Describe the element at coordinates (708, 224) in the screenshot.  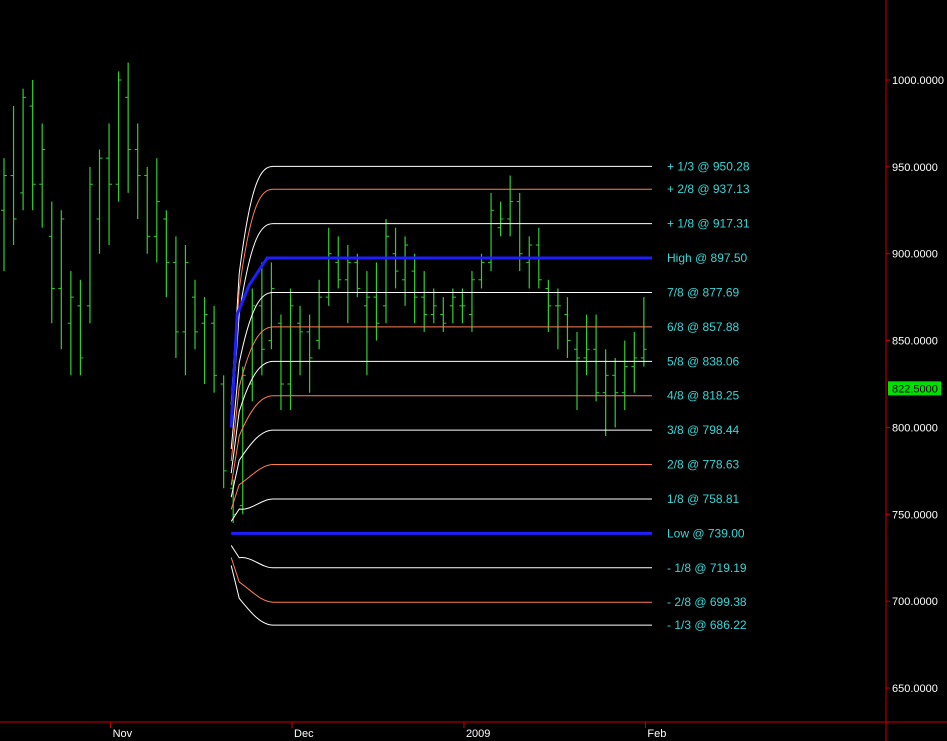
I see `level-label: + 1/8 @ 917.31` at that location.